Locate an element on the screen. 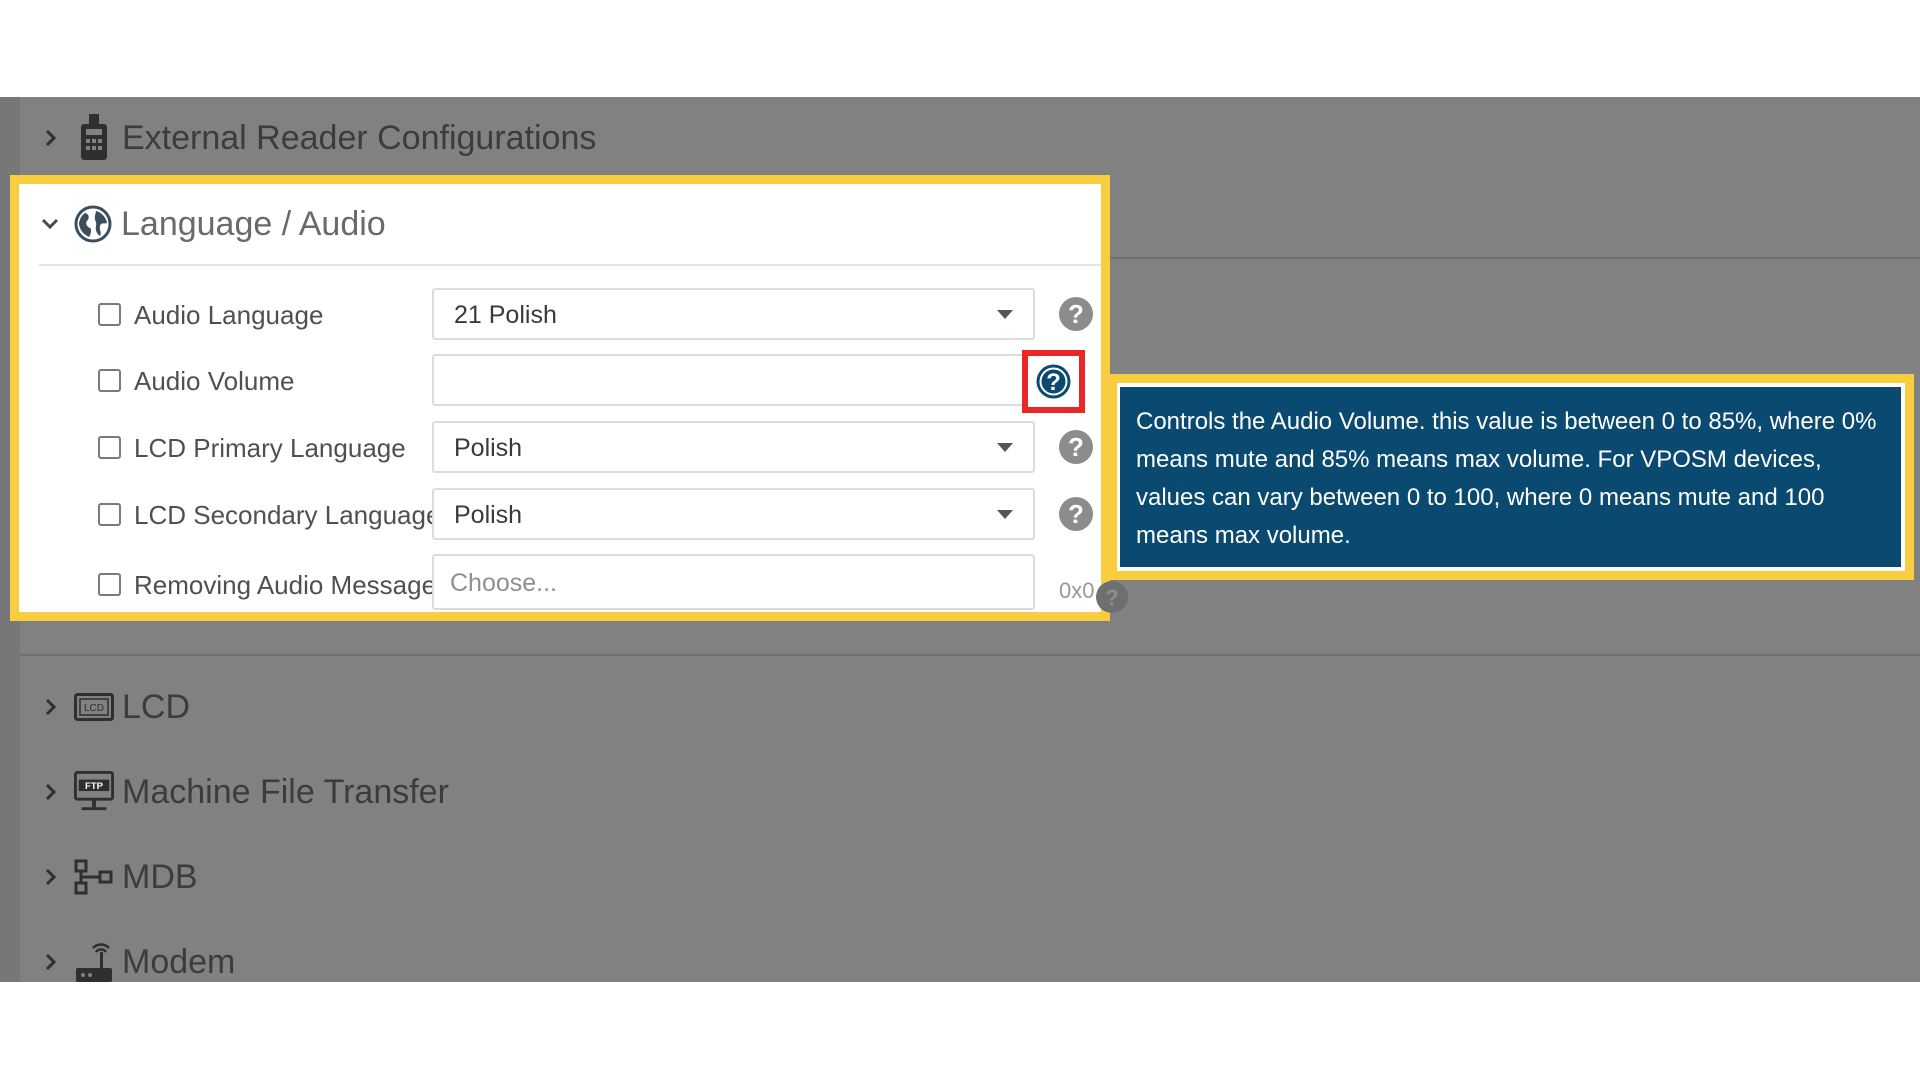 The width and height of the screenshot is (1920, 1080). mdb-icon is located at coordinates (94, 877).